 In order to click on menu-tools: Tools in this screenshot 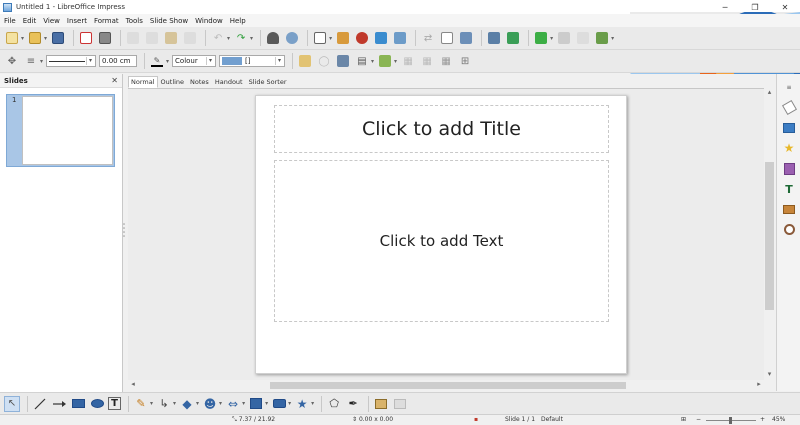, I will do `click(134, 21)`.